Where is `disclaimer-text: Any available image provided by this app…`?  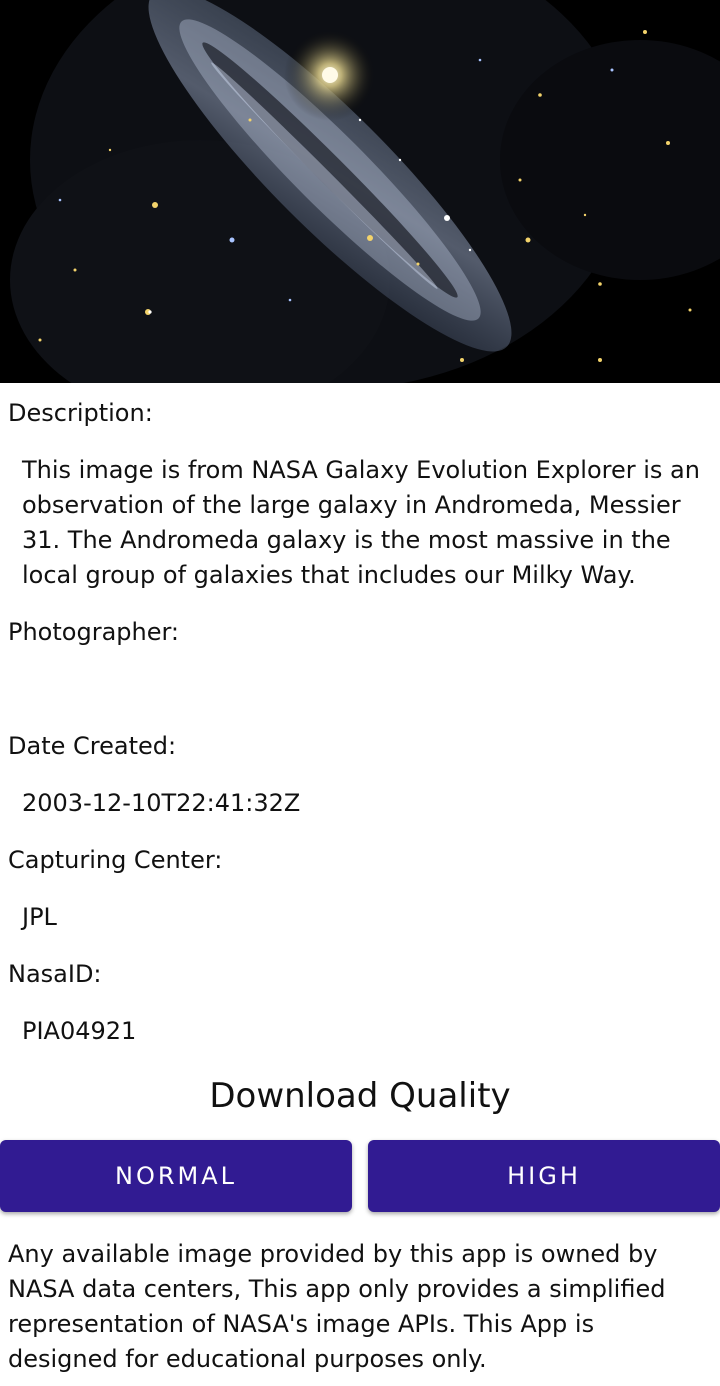
disclaimer-text: Any available image provided by this app… is located at coordinates (363, 1307).